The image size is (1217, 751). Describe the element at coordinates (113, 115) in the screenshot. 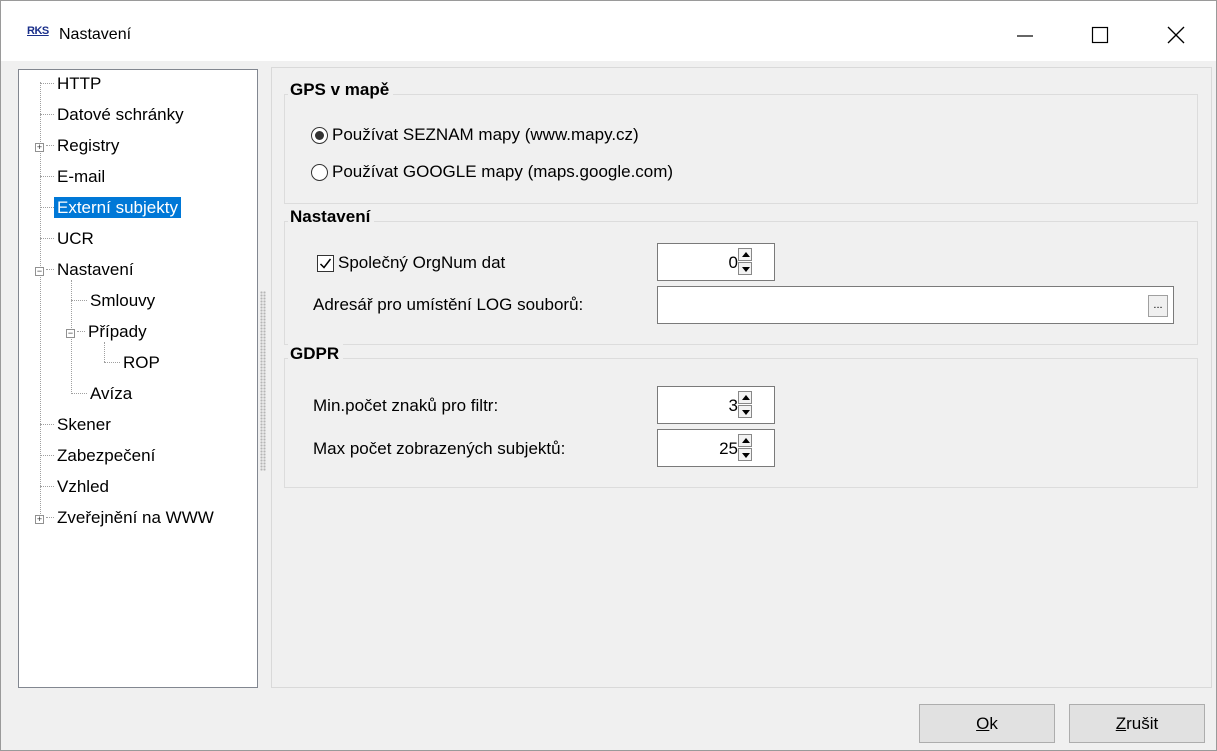

I see `tree-item-datove-schranky: Datové schránky` at that location.